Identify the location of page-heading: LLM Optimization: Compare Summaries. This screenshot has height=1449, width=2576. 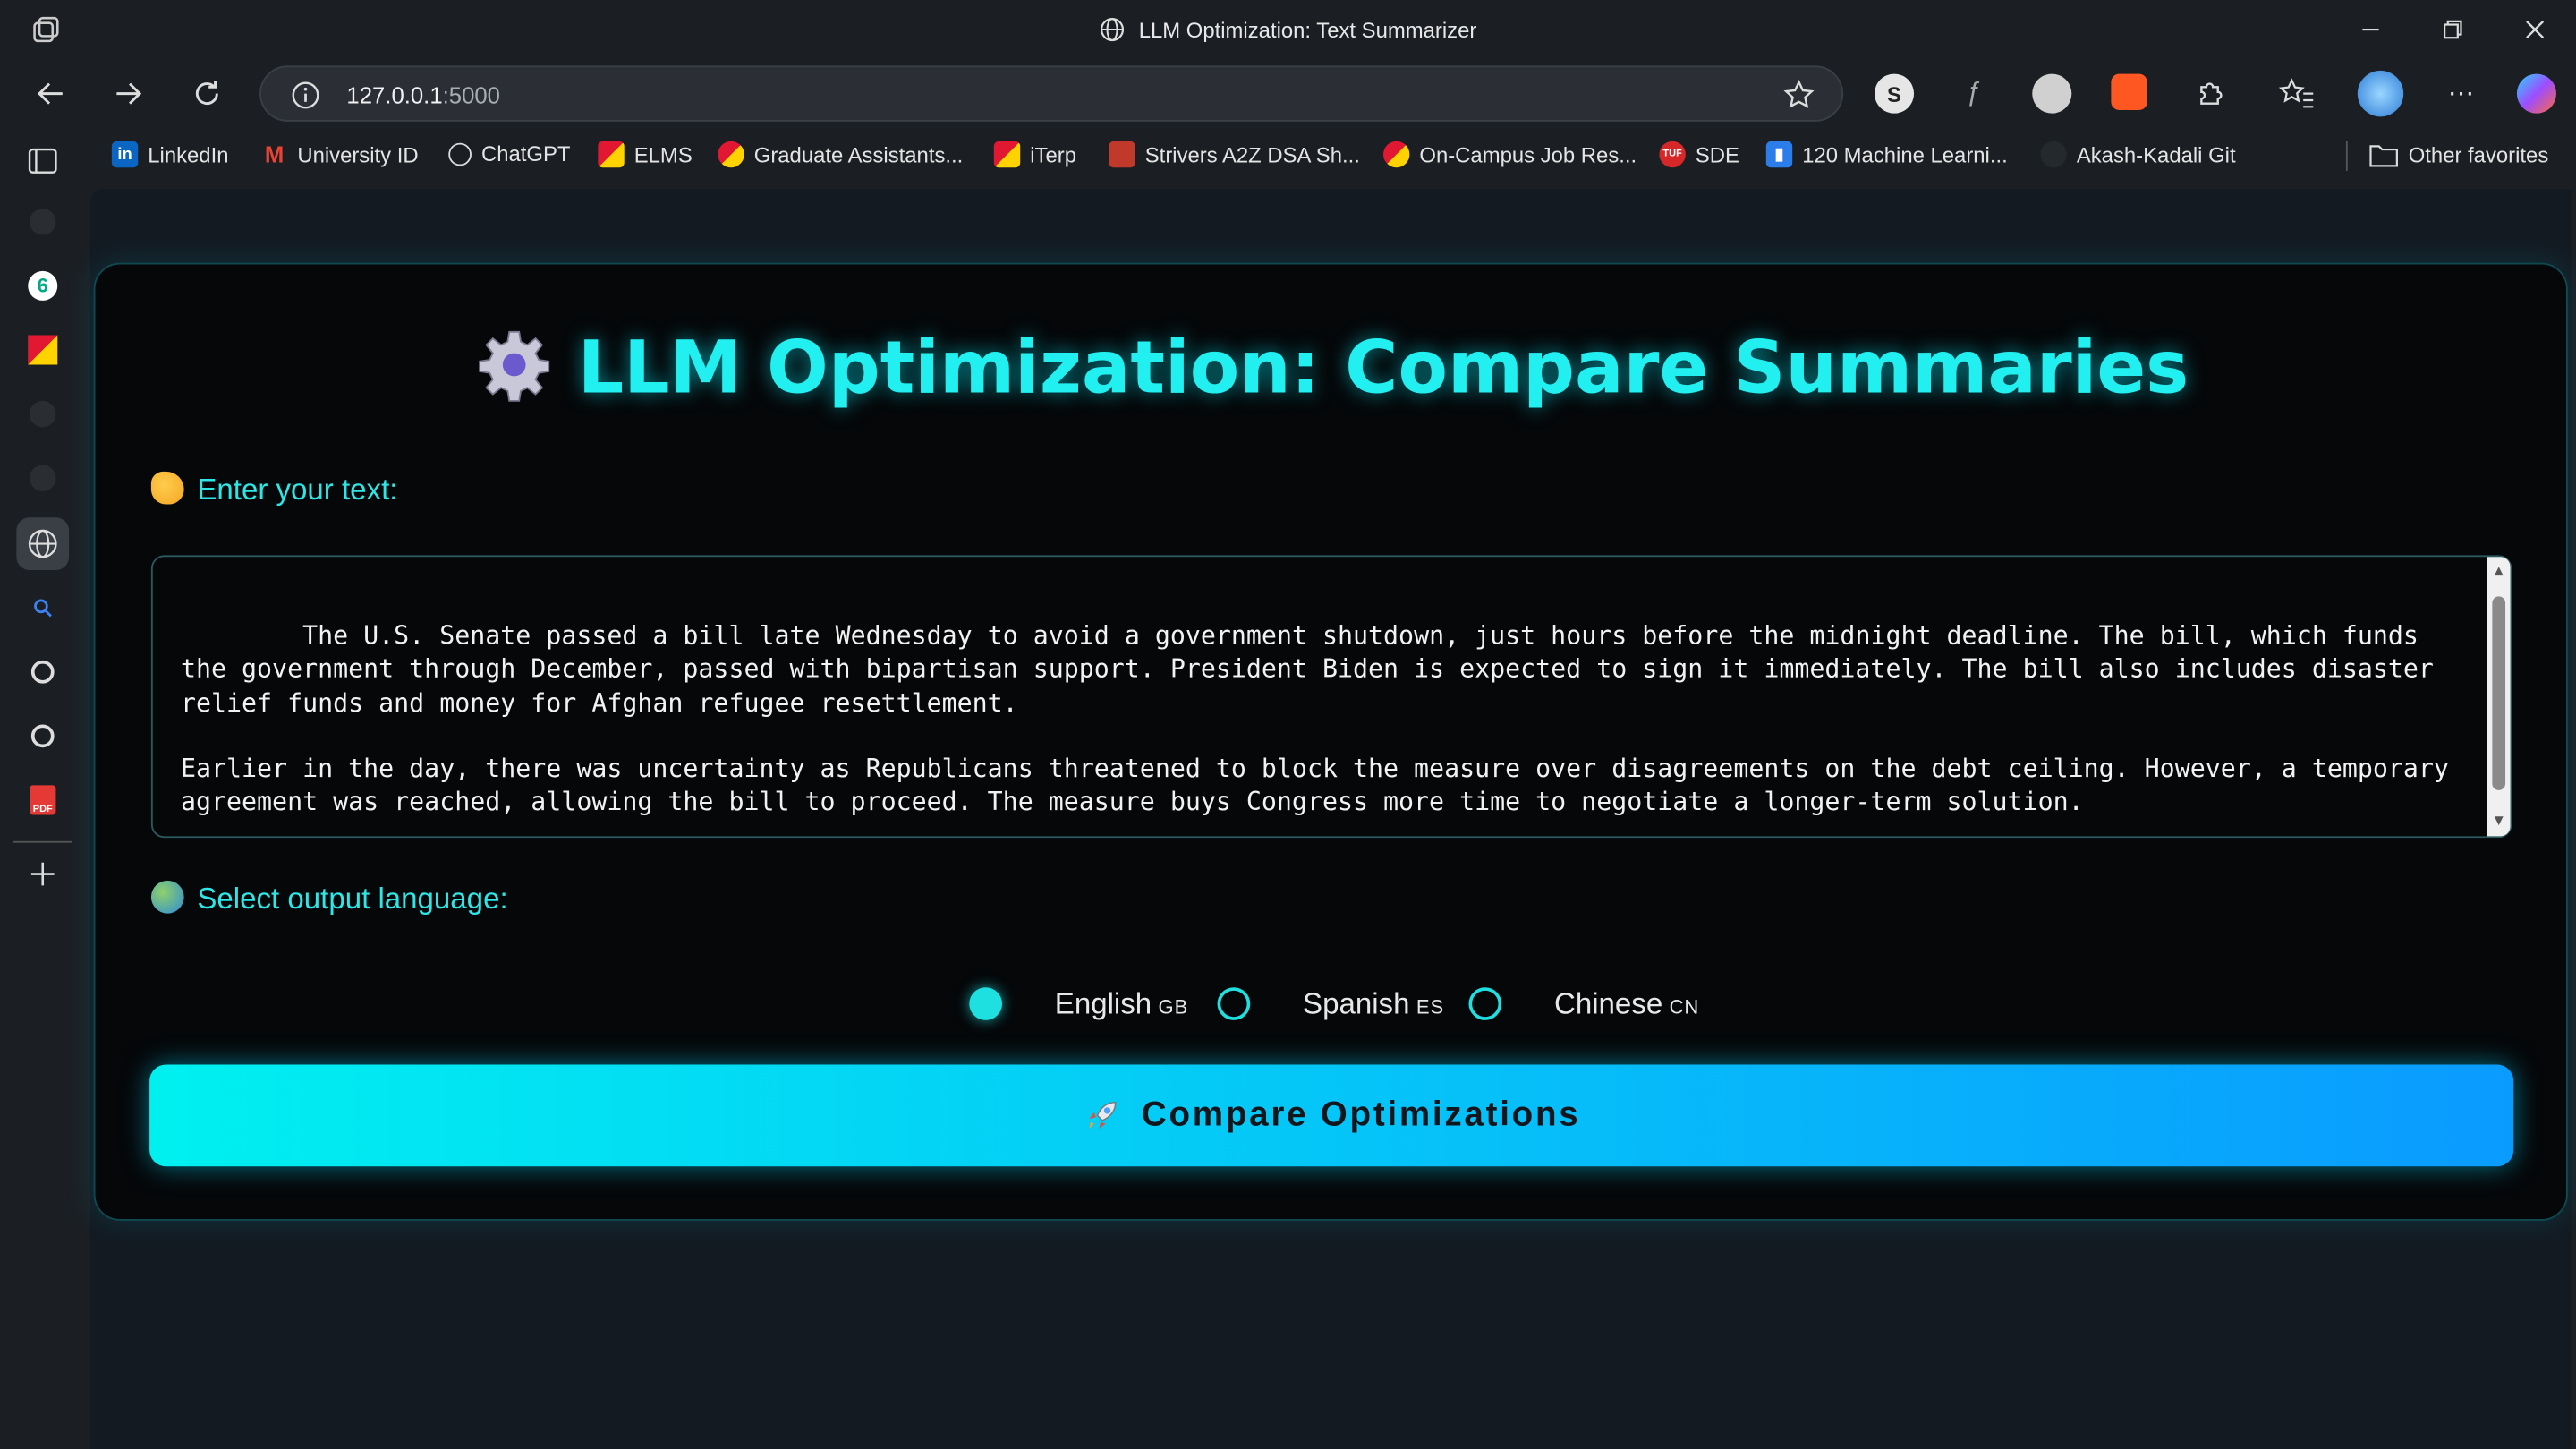
(1332, 369).